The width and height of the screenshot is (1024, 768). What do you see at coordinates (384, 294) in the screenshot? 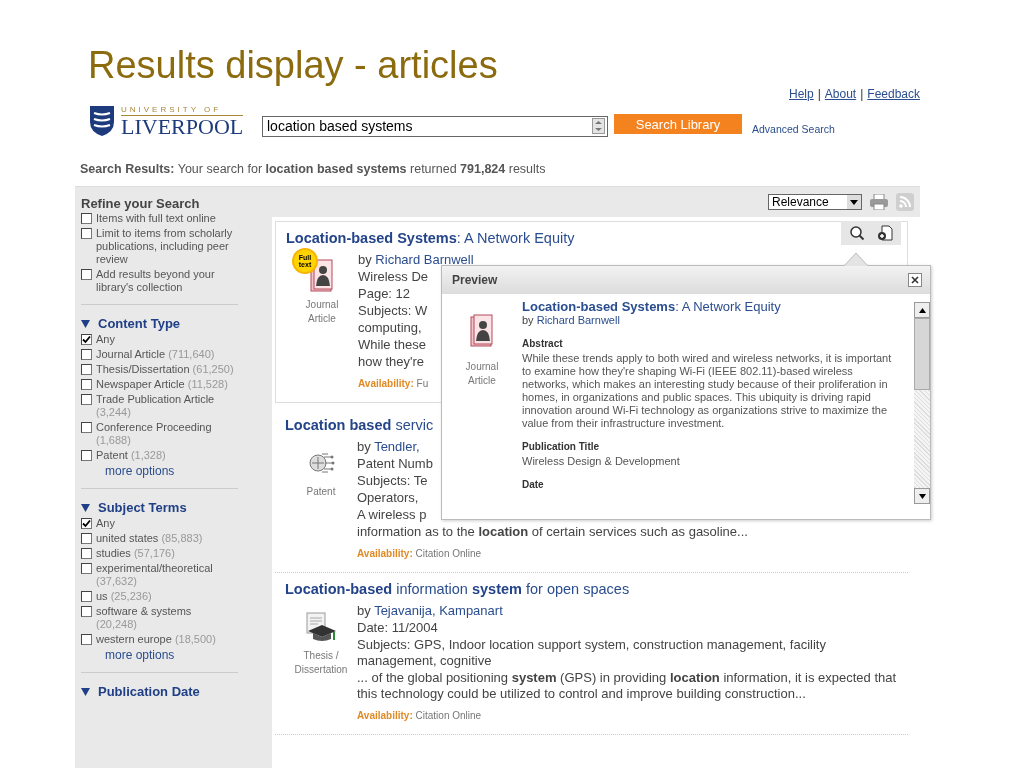
I see `result-detail: Page: 12` at bounding box center [384, 294].